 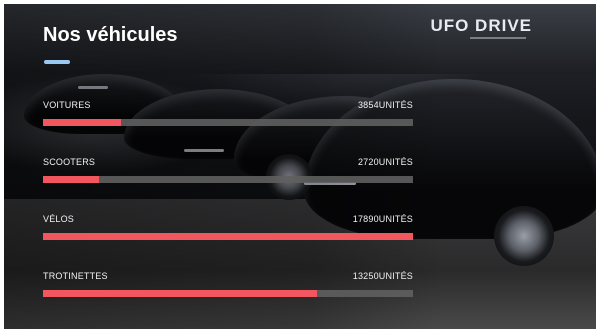 What do you see at coordinates (69, 162) in the screenshot?
I see `stat-label: SCOOTERS` at bounding box center [69, 162].